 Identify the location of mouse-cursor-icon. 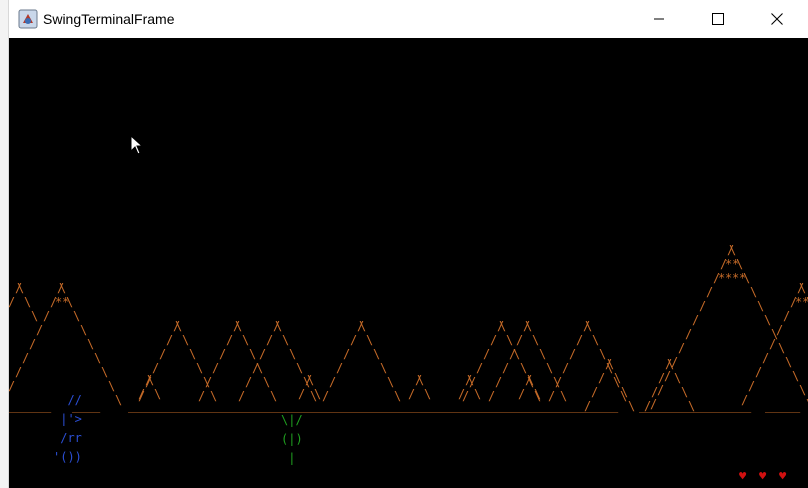
(137, 145).